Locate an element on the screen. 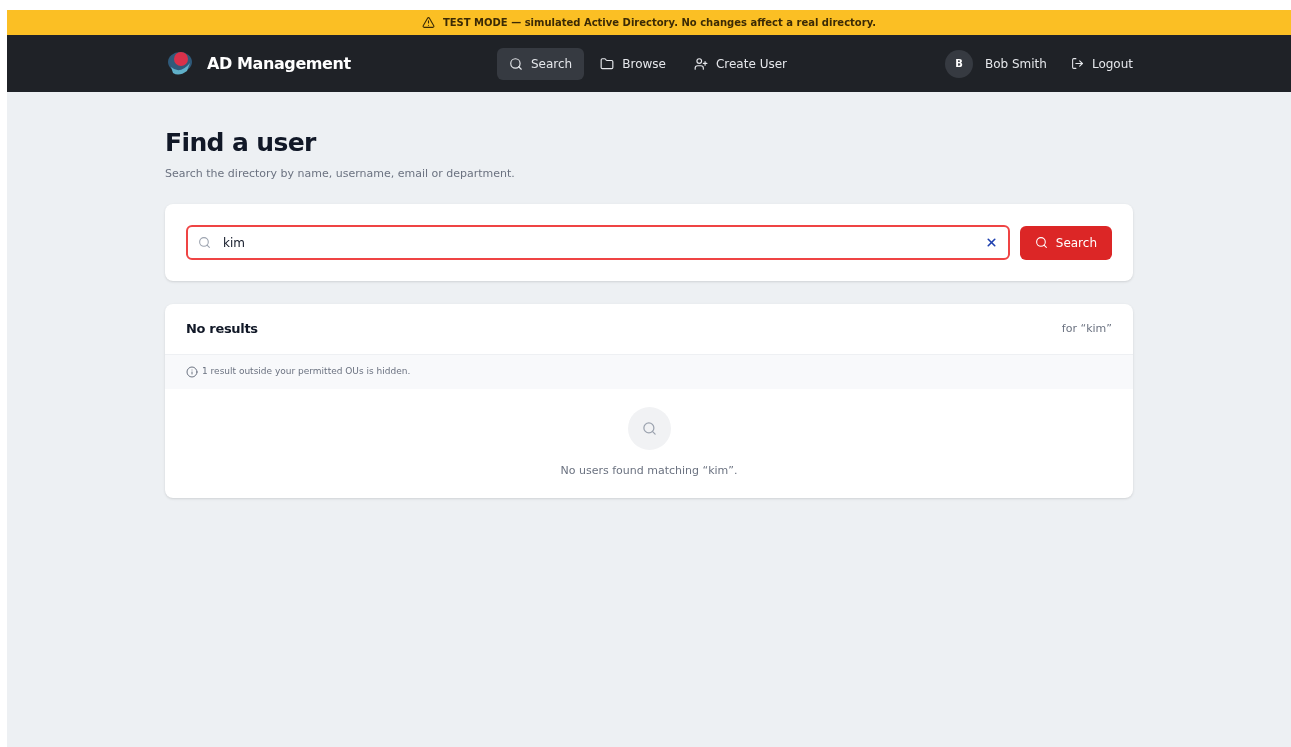 Image resolution: width=1291 pixels, height=747 pixels. nav-tab: Create User is located at coordinates (740, 63).